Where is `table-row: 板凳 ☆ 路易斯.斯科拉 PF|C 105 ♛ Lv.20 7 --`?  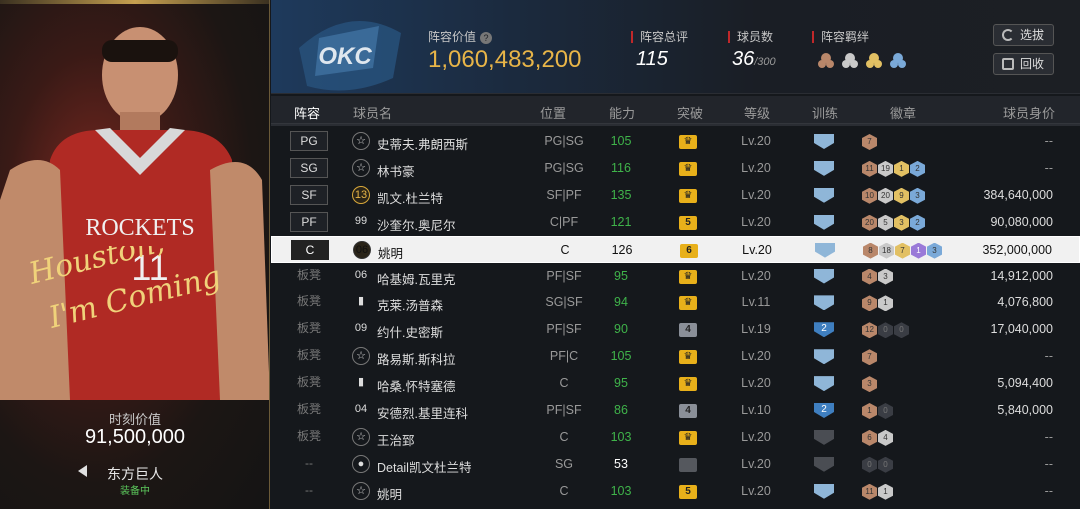 table-row: 板凳 ☆ 路易斯.斯科拉 PF|C 105 ♛ Lv.20 7 -- is located at coordinates (675, 356).